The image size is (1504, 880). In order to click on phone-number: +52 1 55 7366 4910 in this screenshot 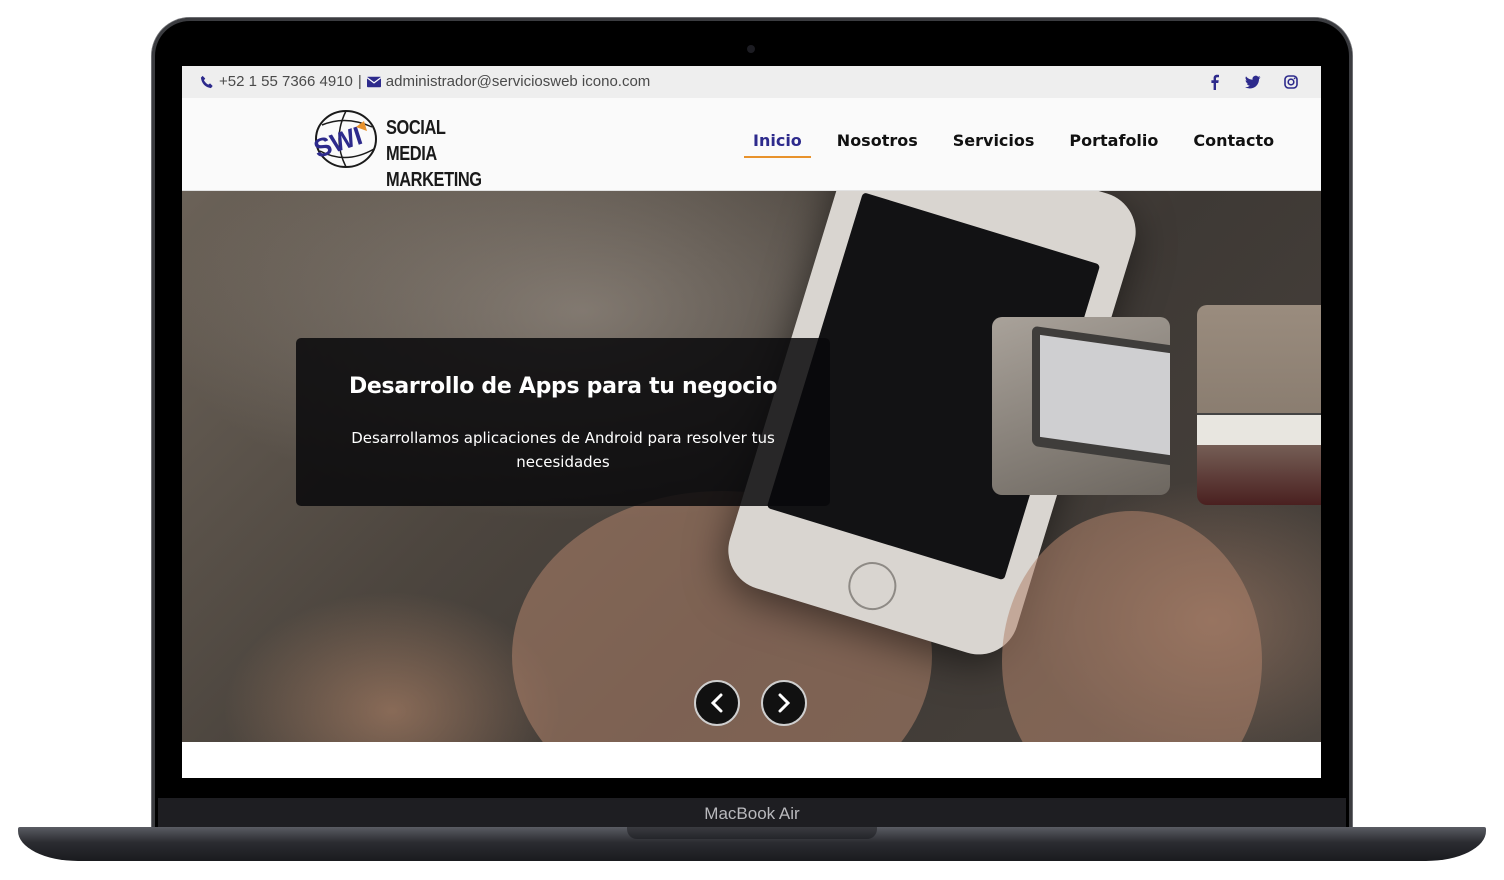, I will do `click(286, 81)`.